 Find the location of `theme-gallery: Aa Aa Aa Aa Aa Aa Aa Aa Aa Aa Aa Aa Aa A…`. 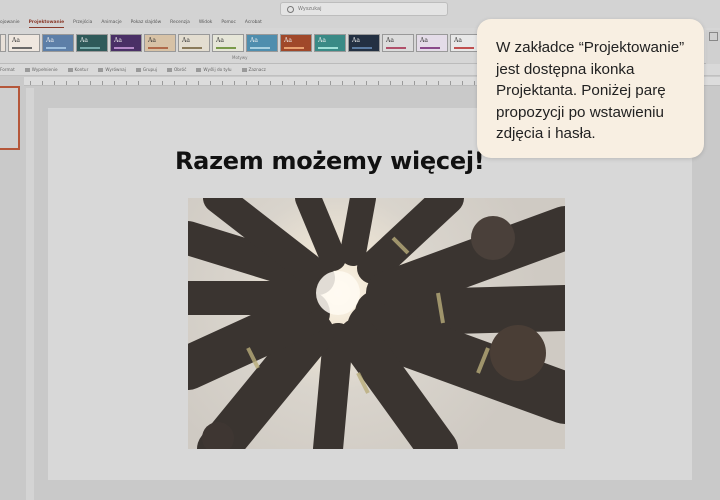

theme-gallery: Aa Aa Aa Aa Aa Aa Aa Aa Aa Aa Aa Aa Aa A… is located at coordinates (241, 43).